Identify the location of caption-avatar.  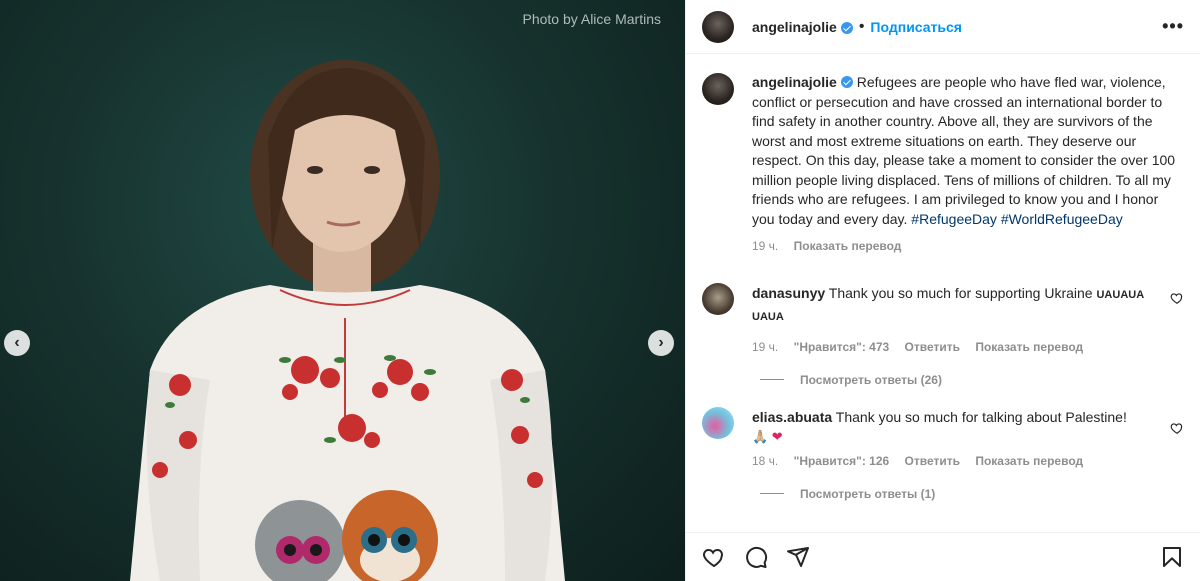
(718, 89).